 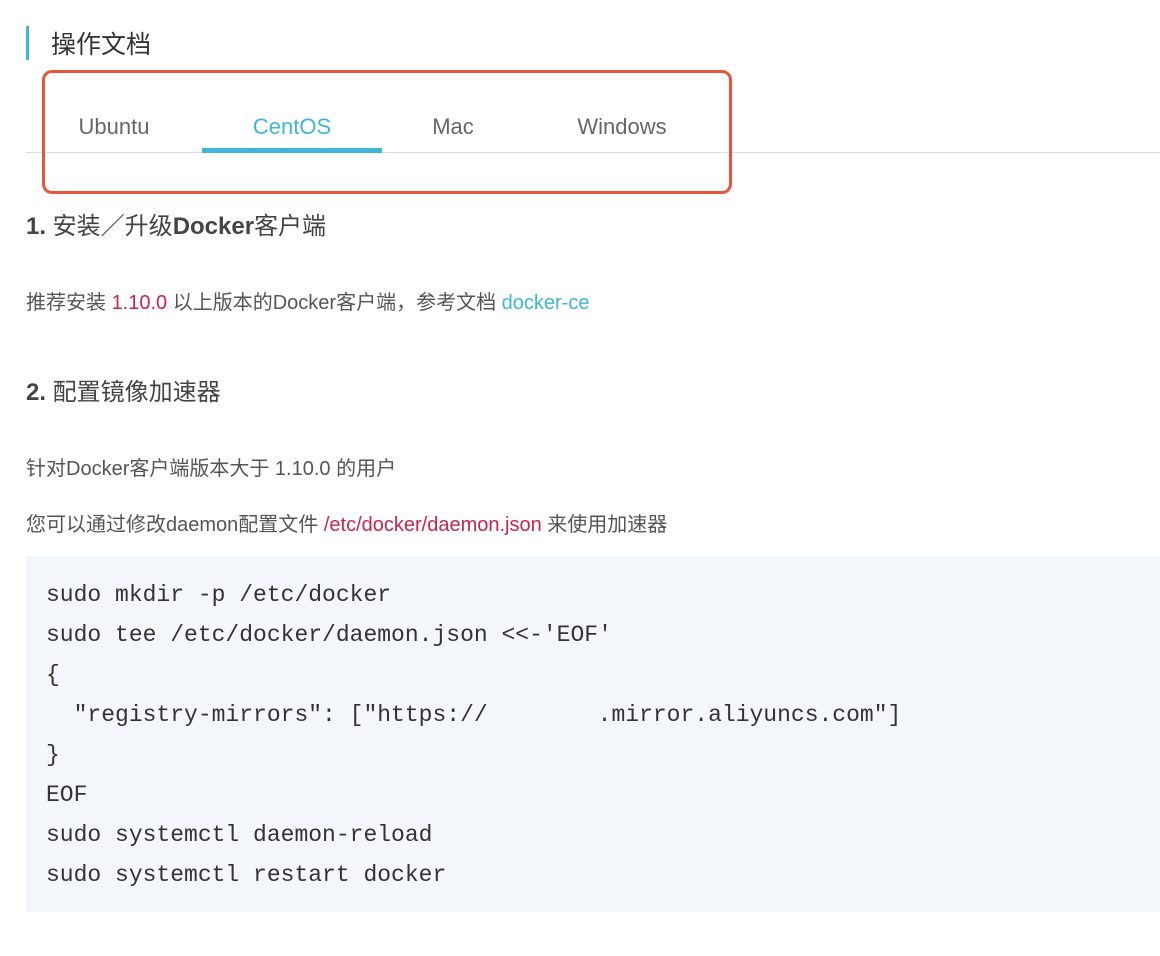 What do you see at coordinates (604, 525) in the screenshot?
I see `section-2-line-2-post: 来使用加速器` at bounding box center [604, 525].